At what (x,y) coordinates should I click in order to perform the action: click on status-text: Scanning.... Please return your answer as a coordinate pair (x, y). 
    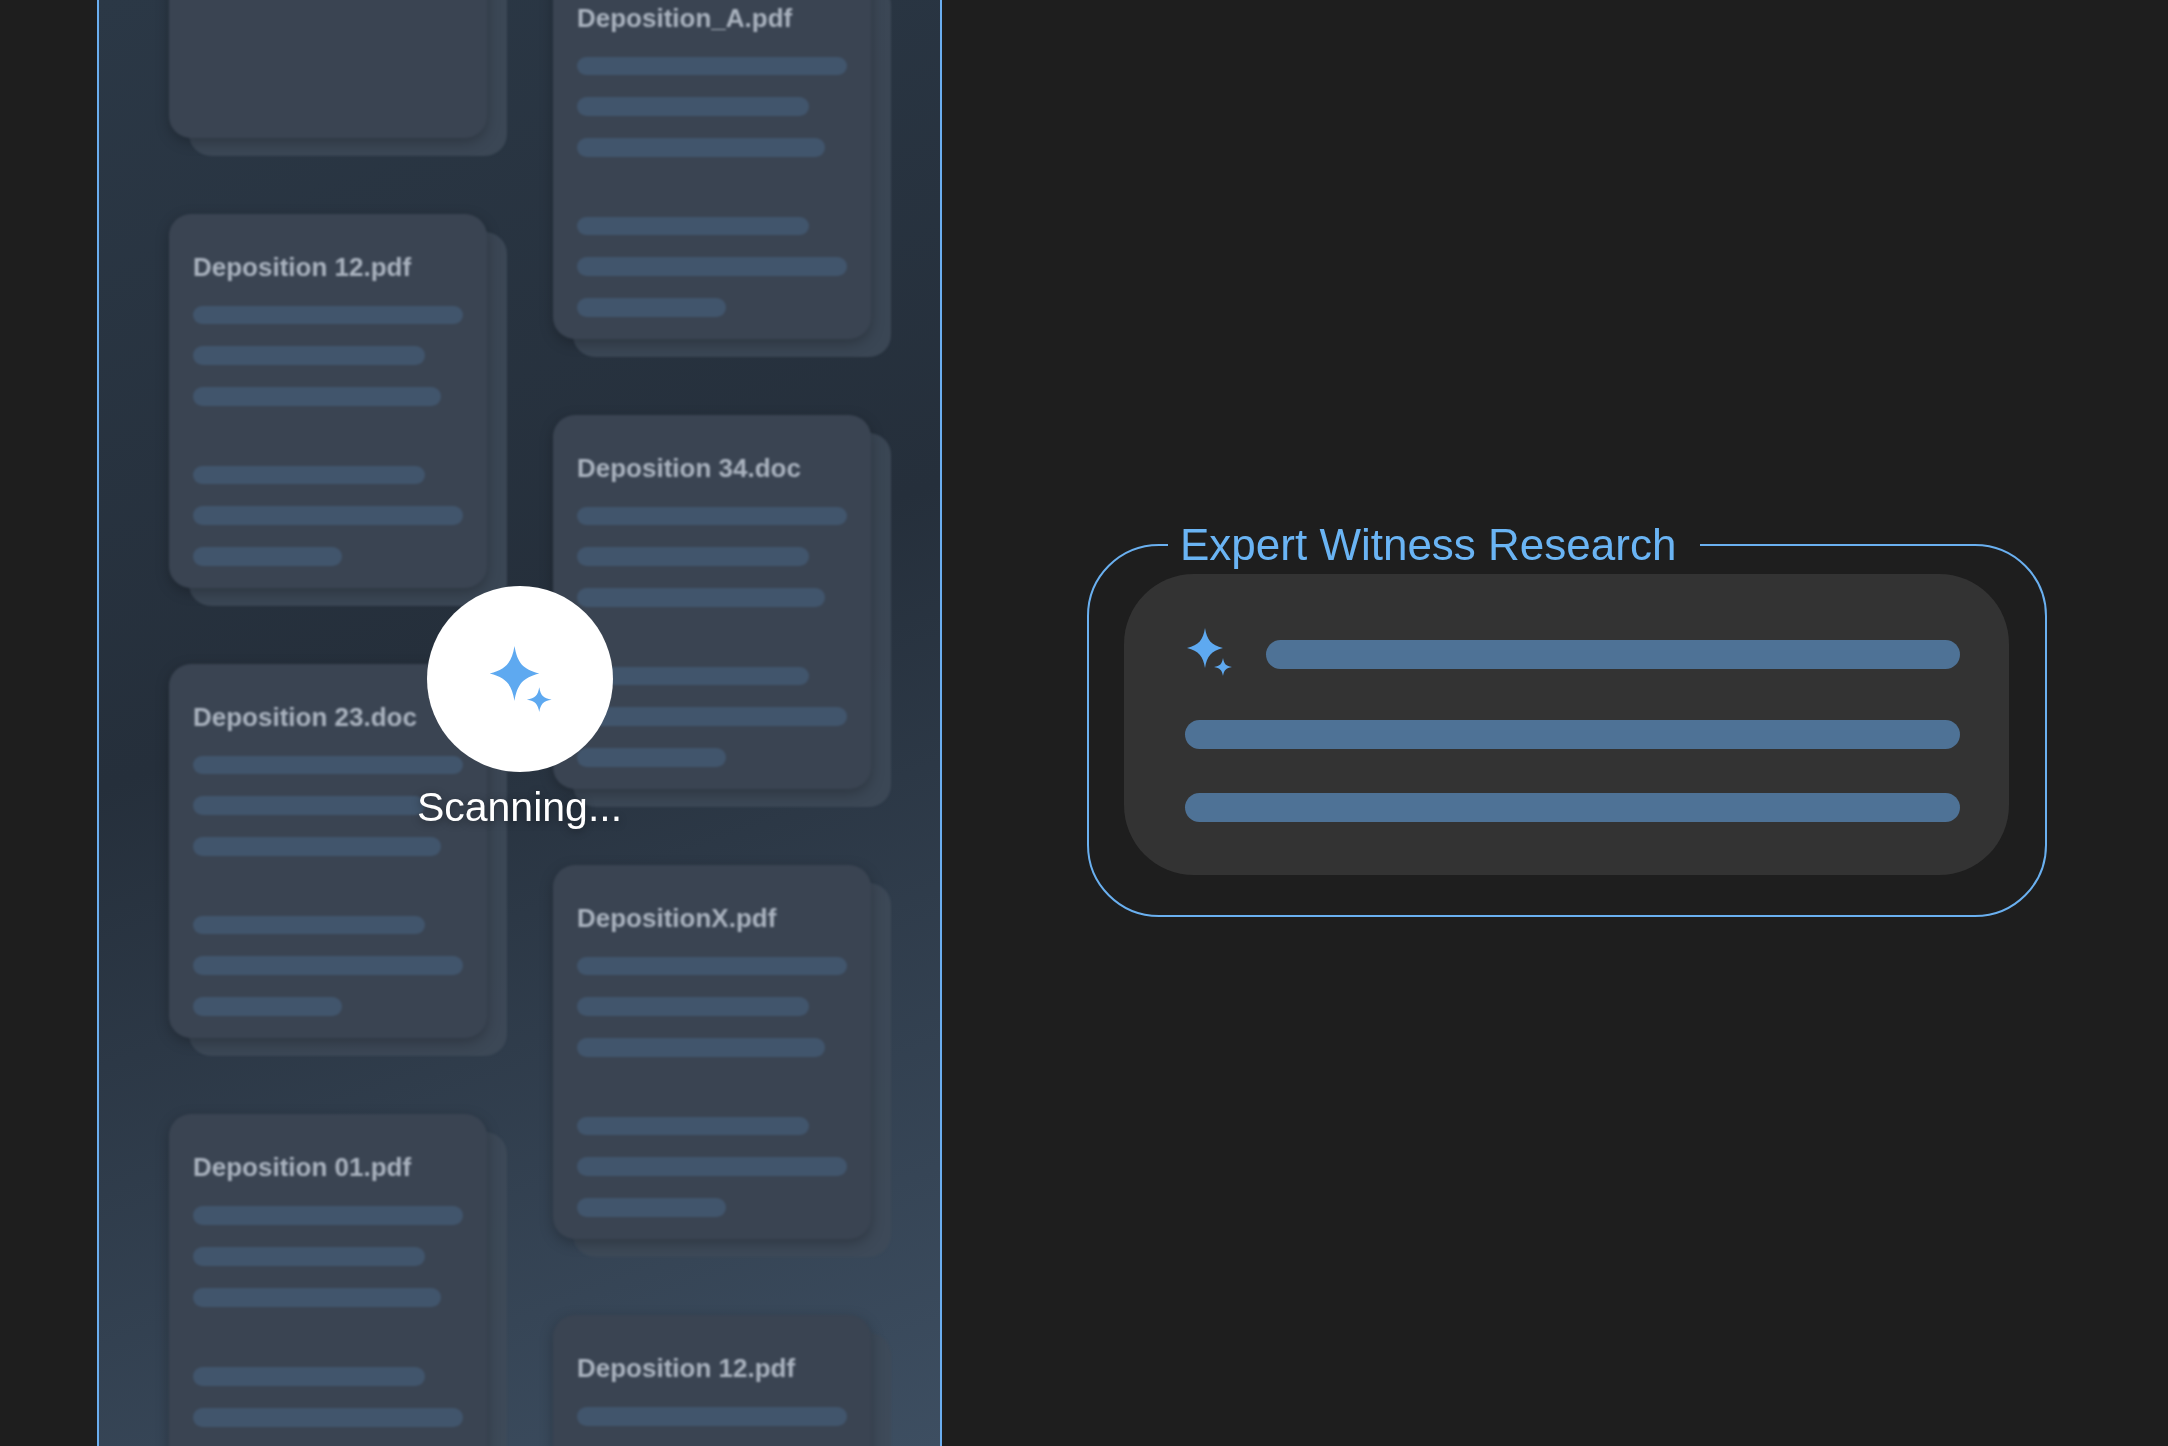
    Looking at the image, I should click on (519, 807).